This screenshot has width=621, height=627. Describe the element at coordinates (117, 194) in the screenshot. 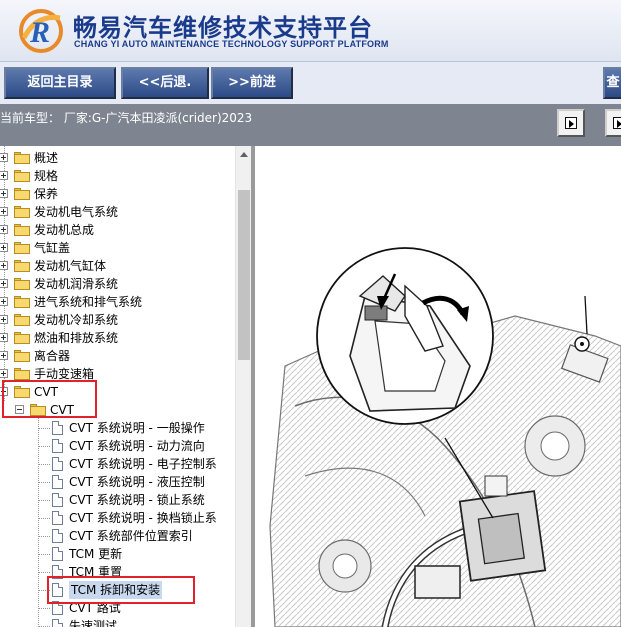

I see `tree-item: 保养` at that location.